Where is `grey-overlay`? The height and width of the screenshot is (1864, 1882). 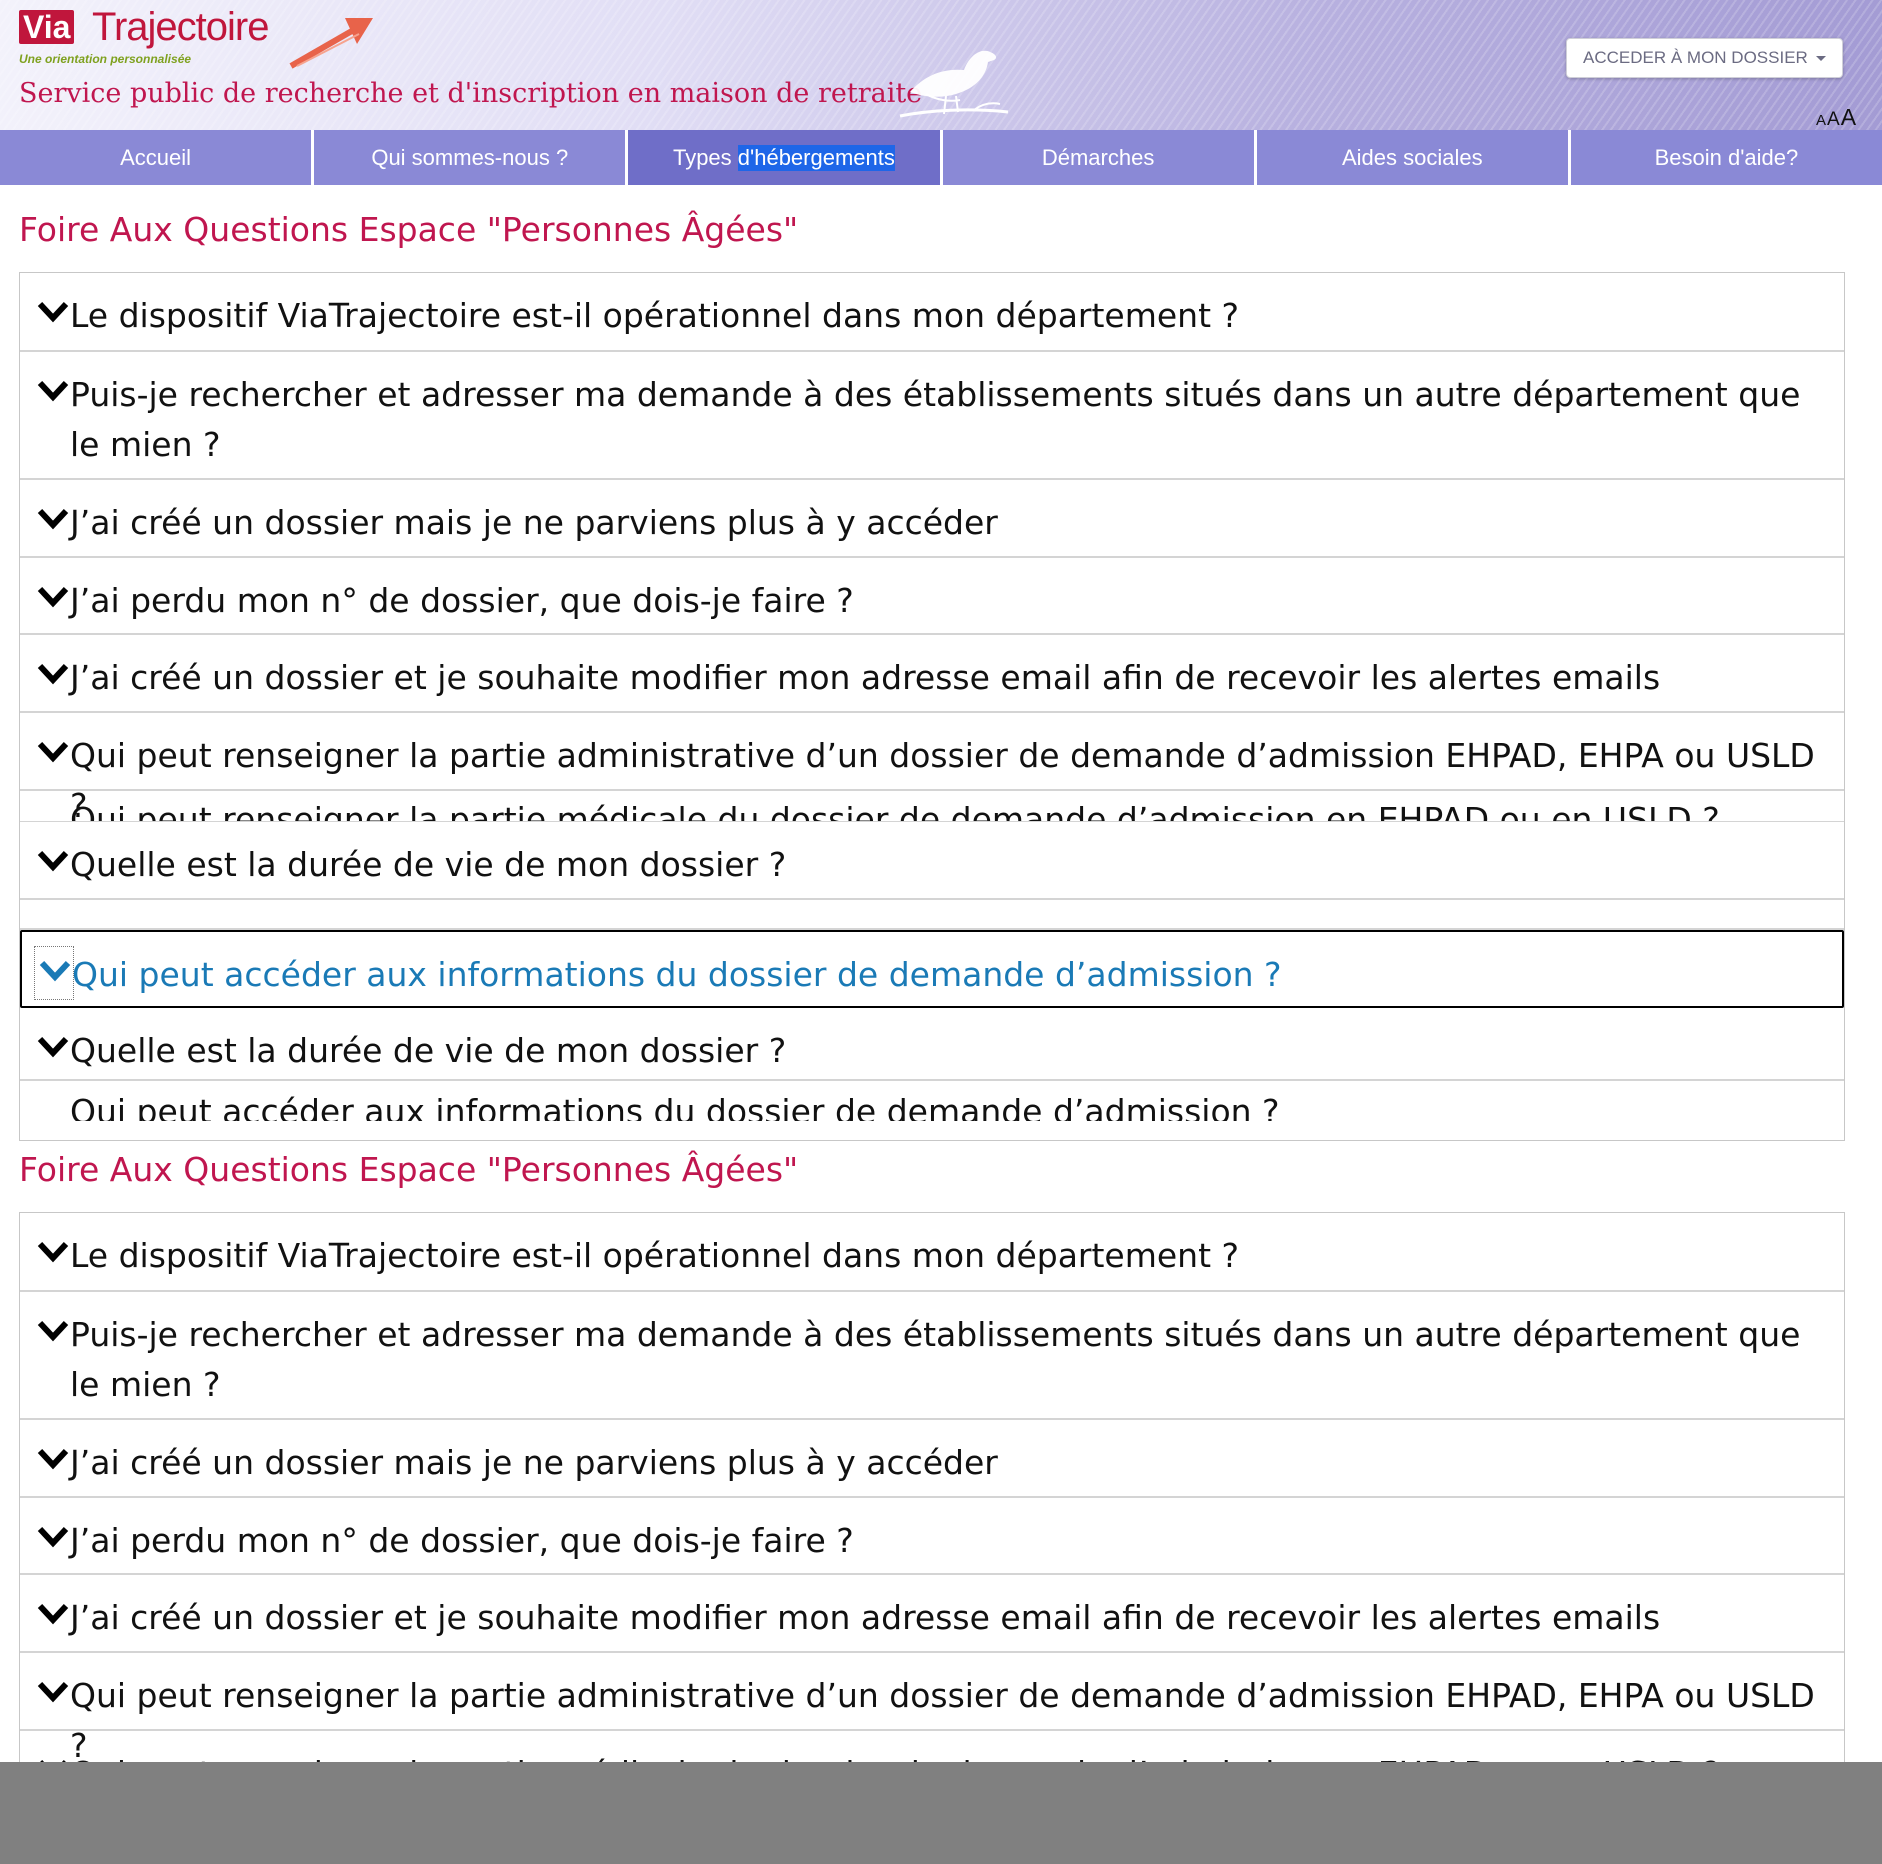 grey-overlay is located at coordinates (941, 1813).